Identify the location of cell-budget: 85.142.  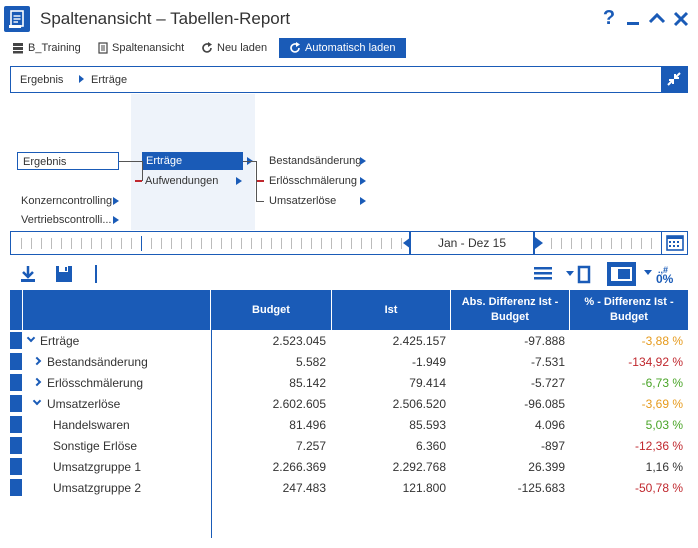
(307, 383).